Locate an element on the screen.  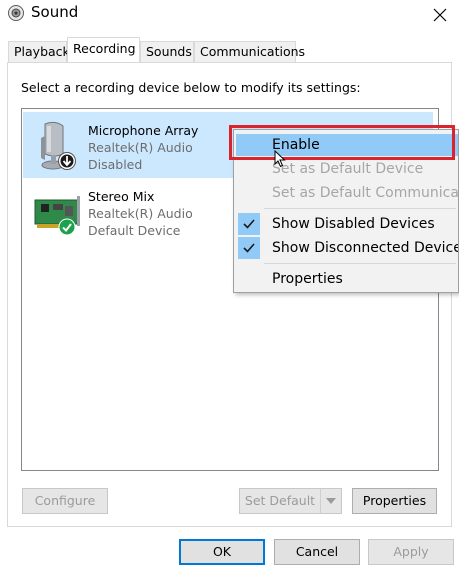
device-name: Stereo Mix is located at coordinates (121, 196).